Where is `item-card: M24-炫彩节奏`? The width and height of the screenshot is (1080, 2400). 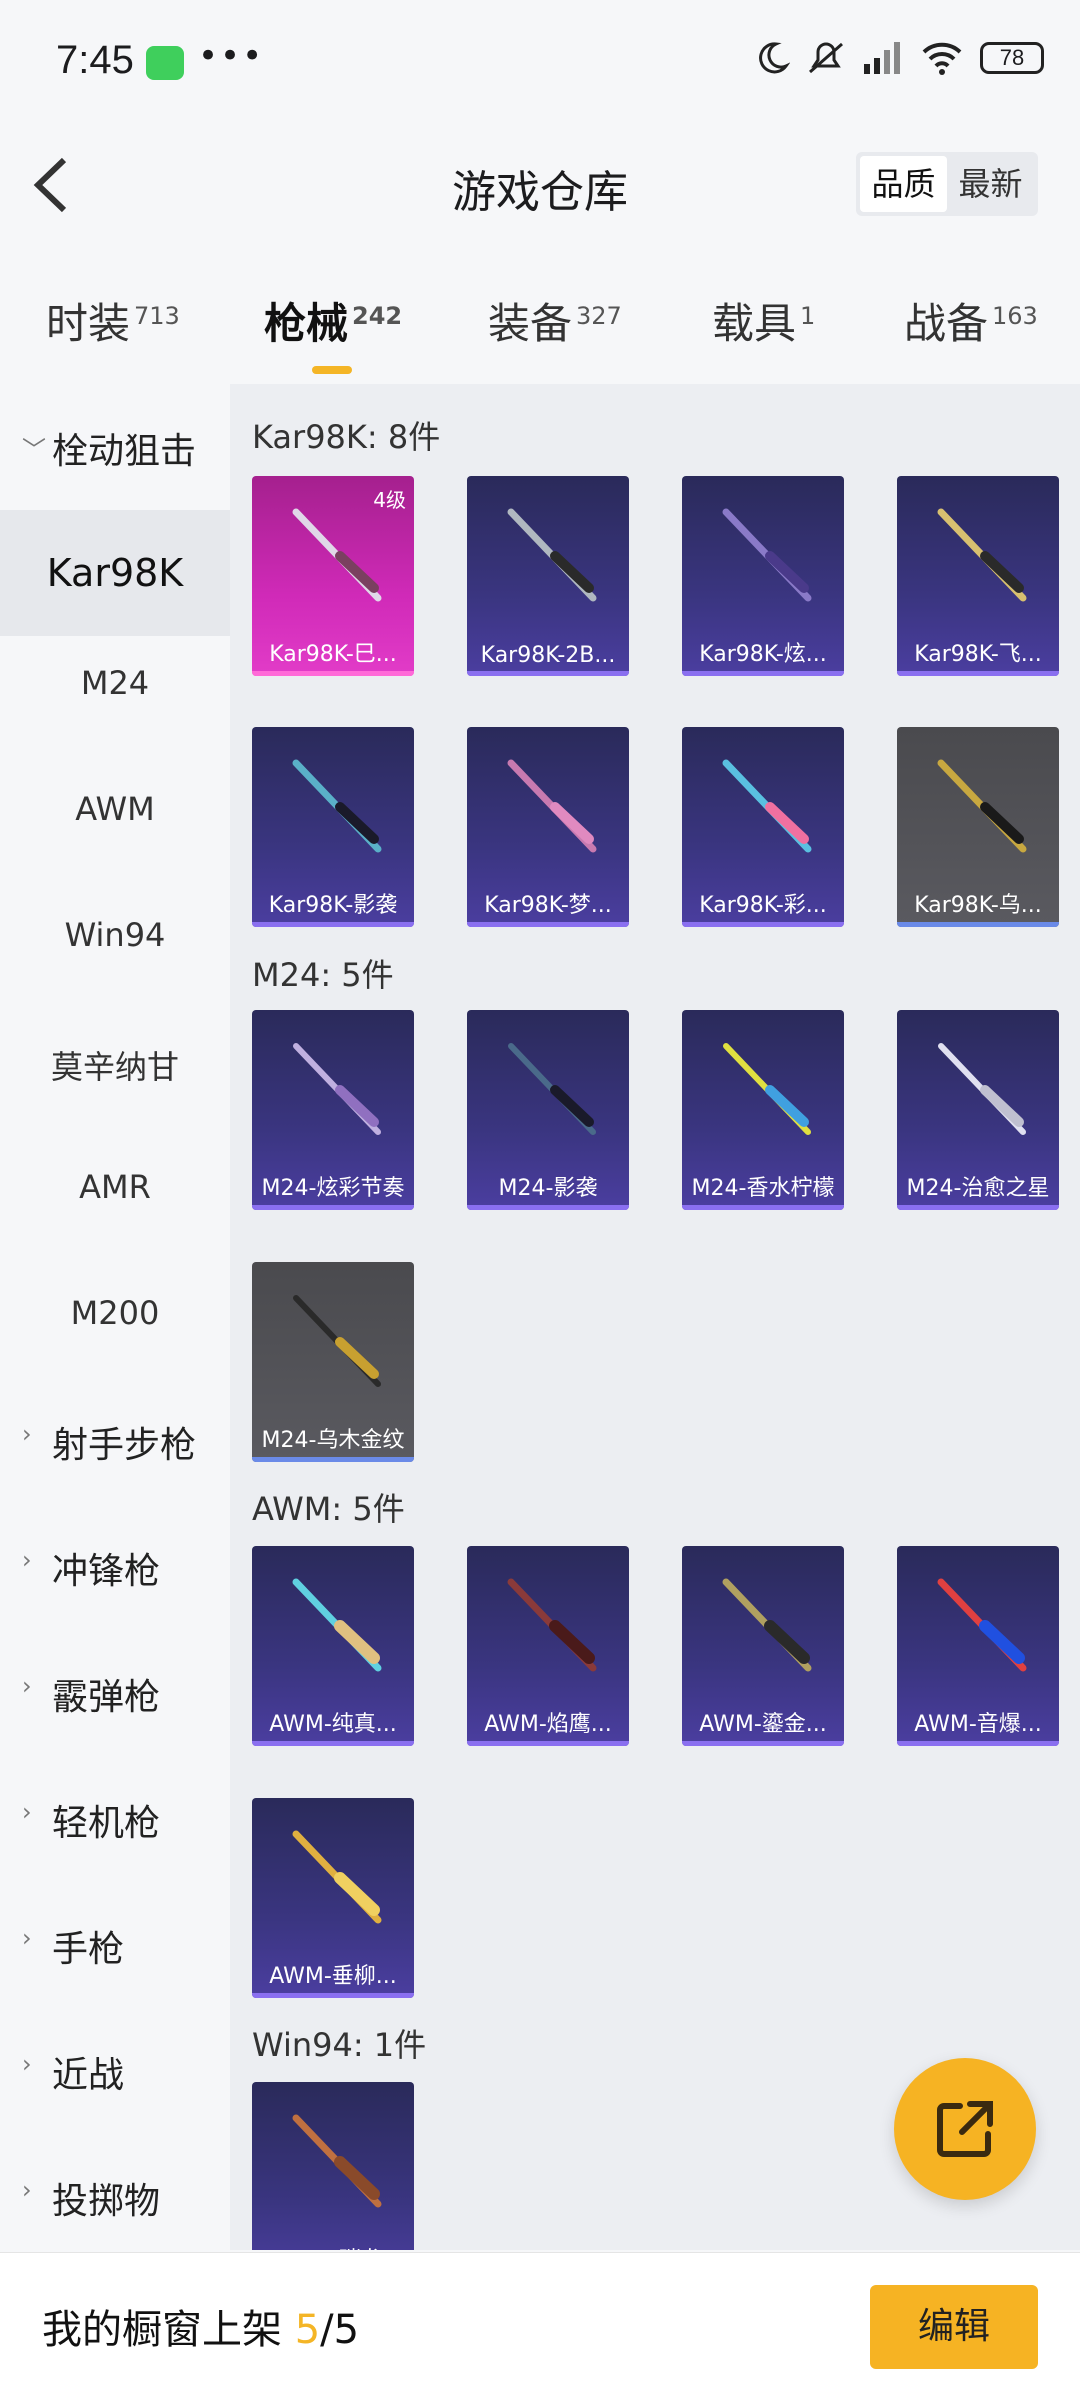 item-card: M24-炫彩节奏 is located at coordinates (333, 1110).